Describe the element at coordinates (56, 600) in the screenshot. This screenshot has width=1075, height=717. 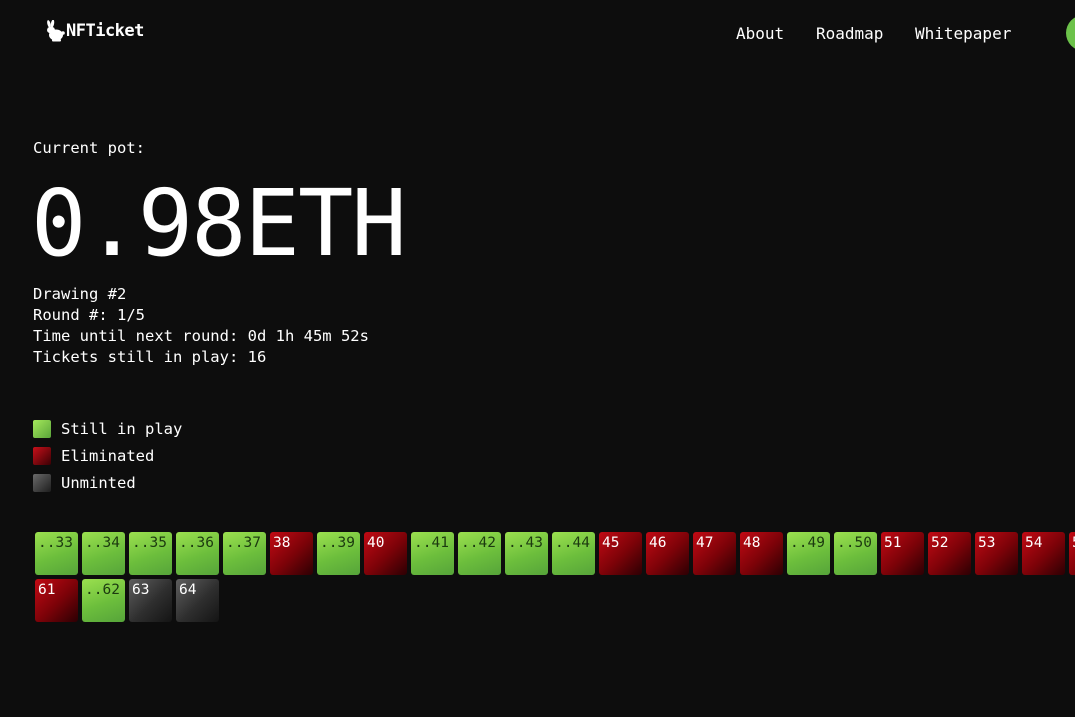
I see `ticket-tile: 61` at that location.